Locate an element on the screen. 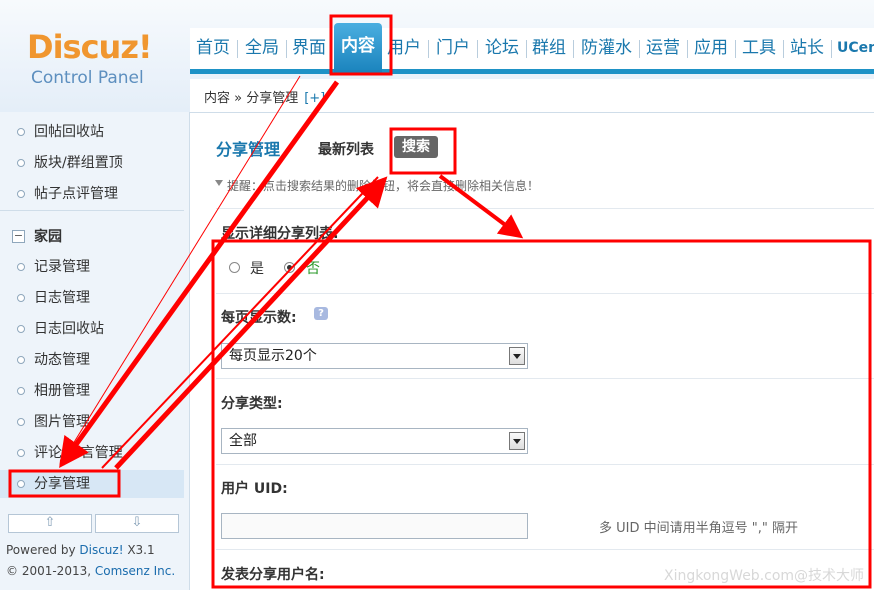 This screenshot has width=874, height=590. scroll-up-button: ⇧ is located at coordinates (50, 523).